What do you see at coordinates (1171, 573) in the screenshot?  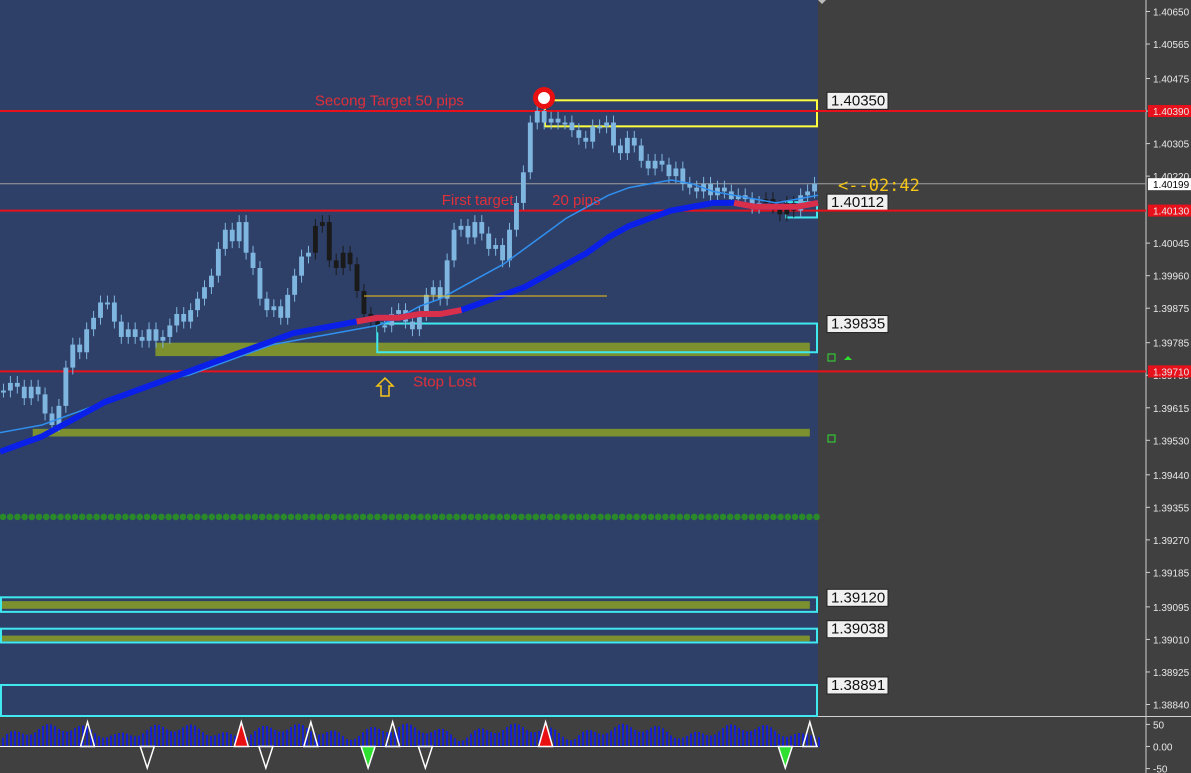 I see `price-tick-label: 1.39185` at bounding box center [1171, 573].